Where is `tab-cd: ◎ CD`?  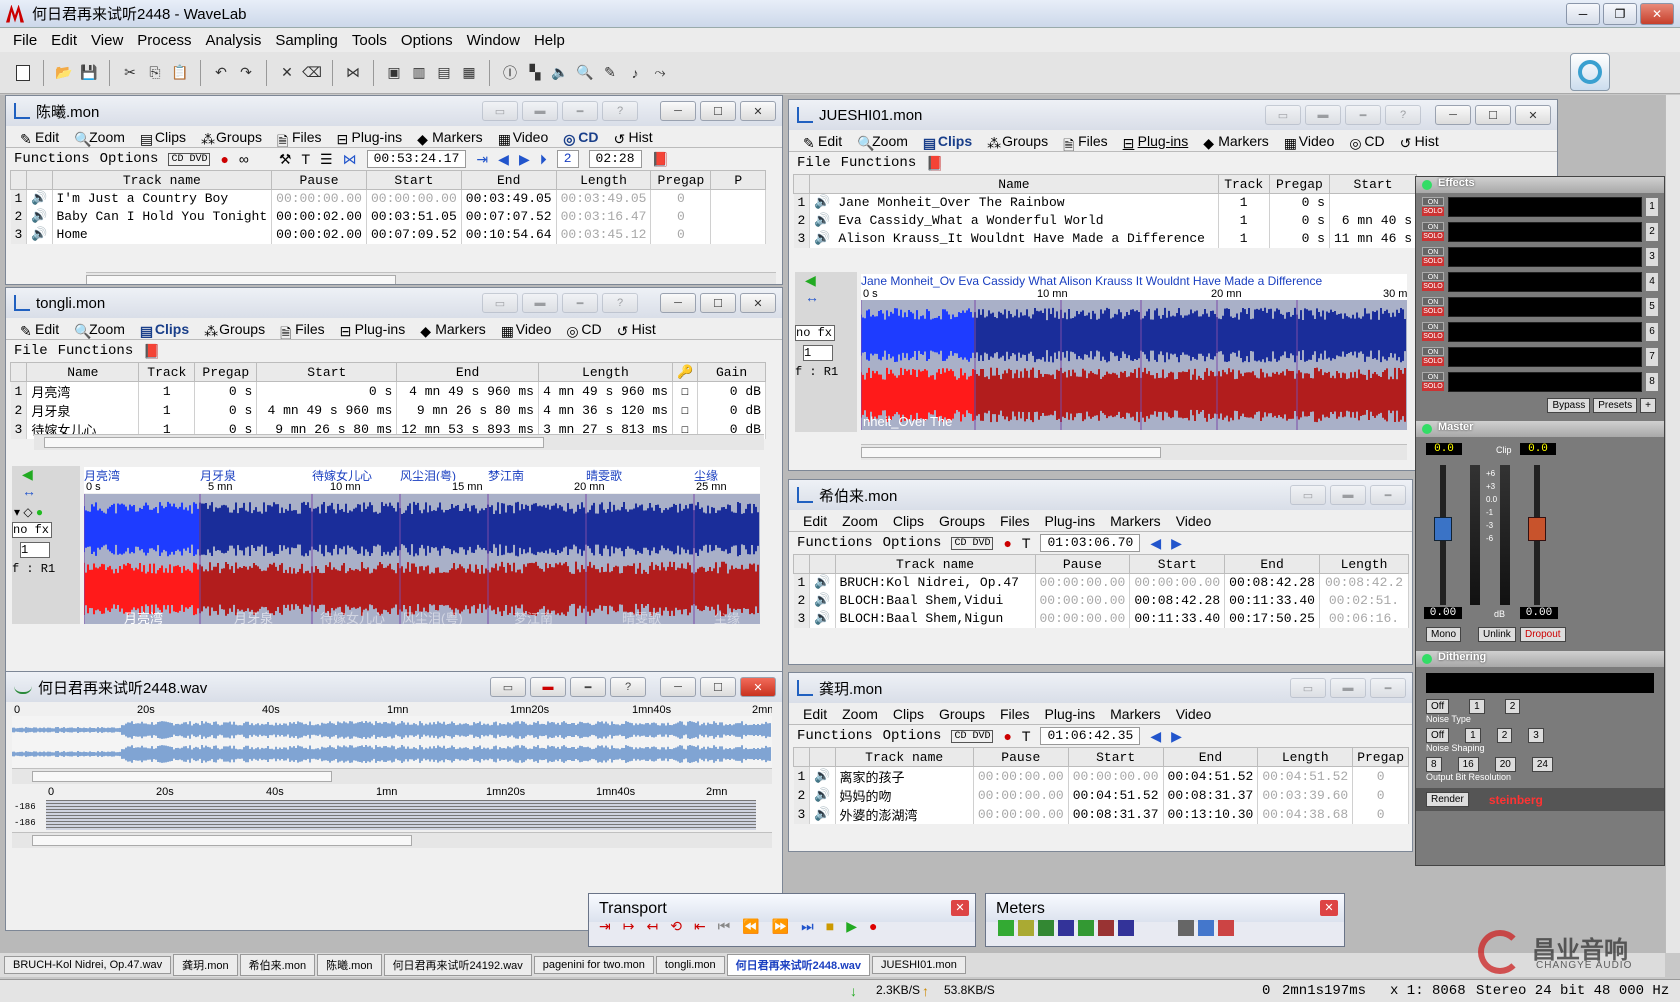
tab-cd: ◎ CD is located at coordinates (1367, 142).